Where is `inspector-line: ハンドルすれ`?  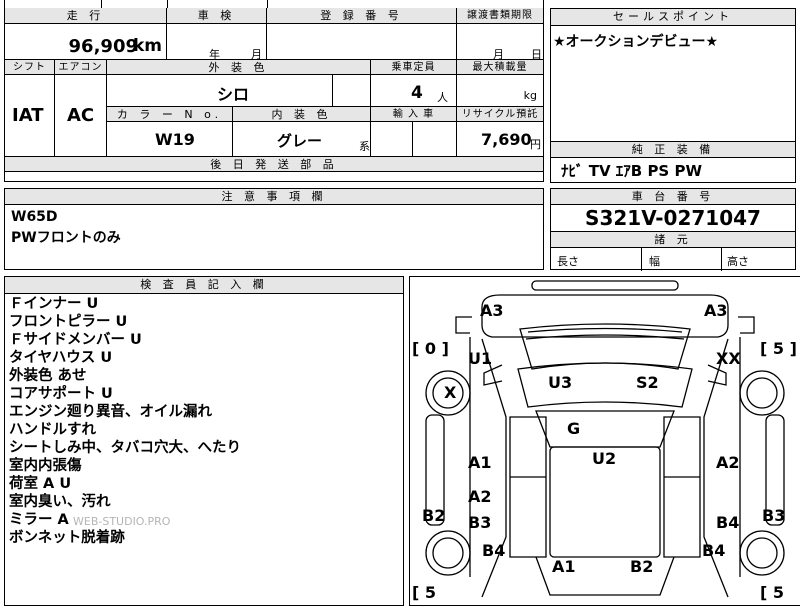 inspector-line: ハンドルすれ is located at coordinates (52, 430).